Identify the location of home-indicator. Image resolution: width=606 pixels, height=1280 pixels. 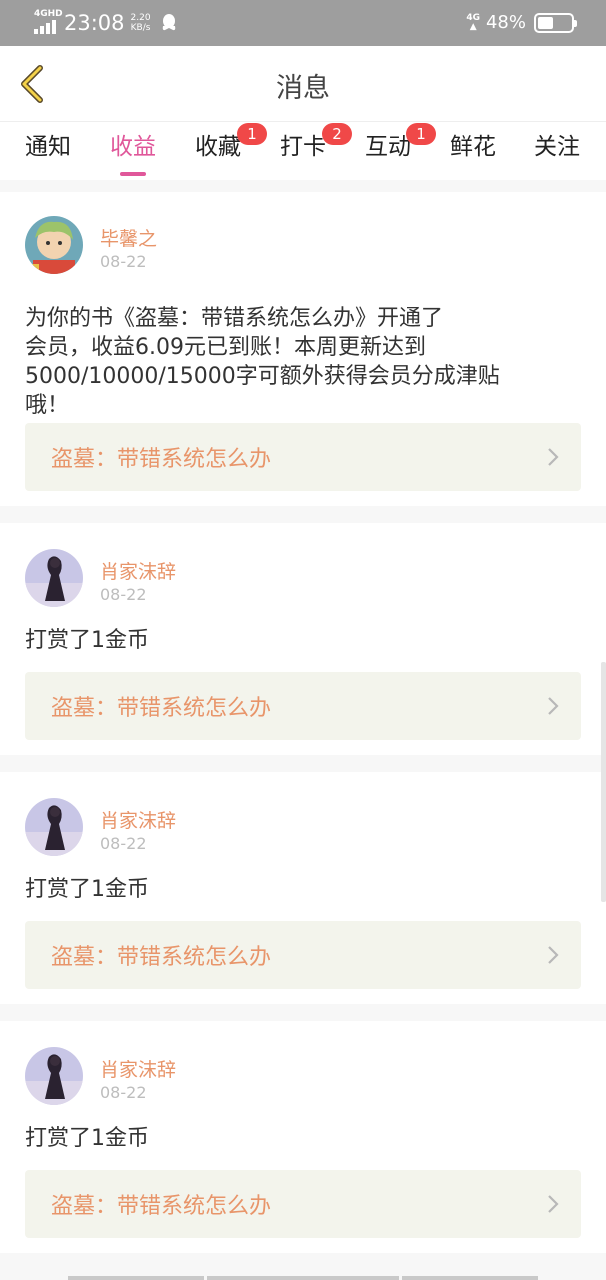
(303, 1278).